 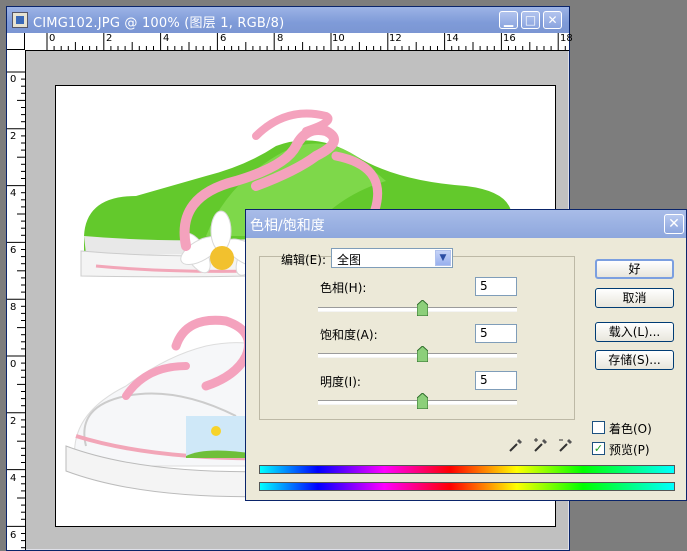 I want to click on preview-label: 预览(P), so click(x=629, y=450).